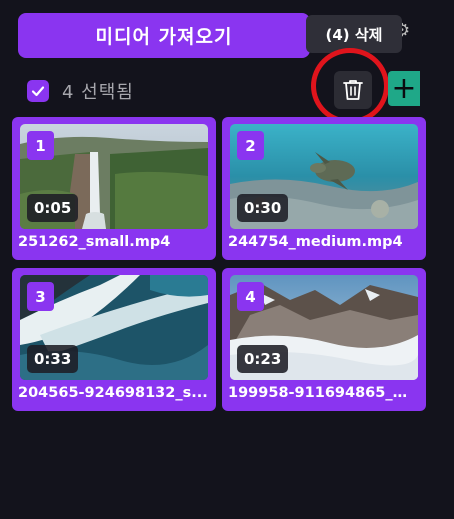 This screenshot has height=519, width=454. I want to click on selection-number-badge: 3, so click(40, 296).